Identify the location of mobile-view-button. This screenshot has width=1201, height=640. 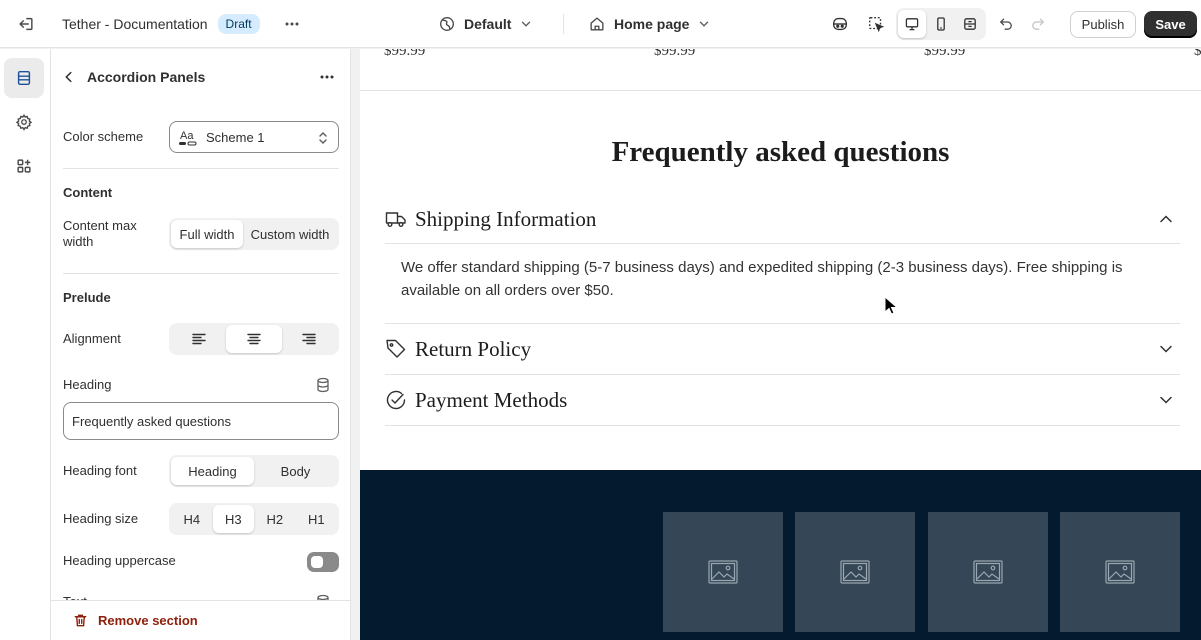
(941, 24).